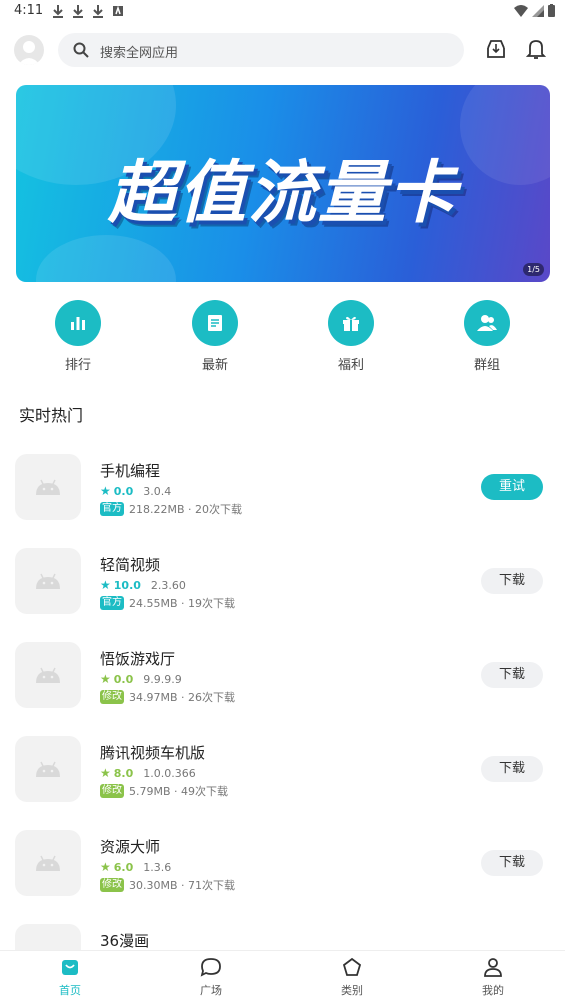  Describe the element at coordinates (215, 323) in the screenshot. I see `news-icon` at that location.